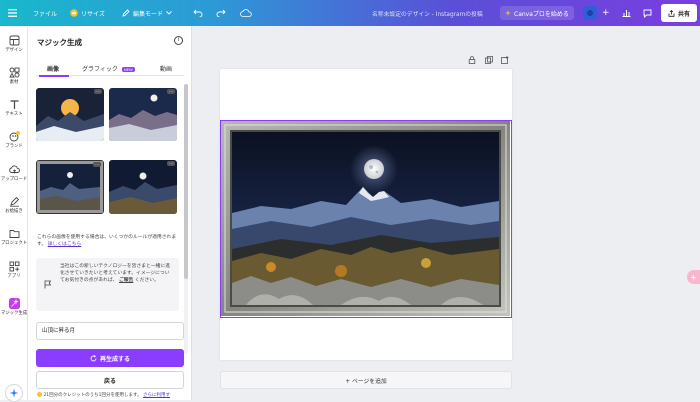 The height and width of the screenshot is (402, 700). I want to click on rail-label-draw: お絵描き, so click(14, 211).